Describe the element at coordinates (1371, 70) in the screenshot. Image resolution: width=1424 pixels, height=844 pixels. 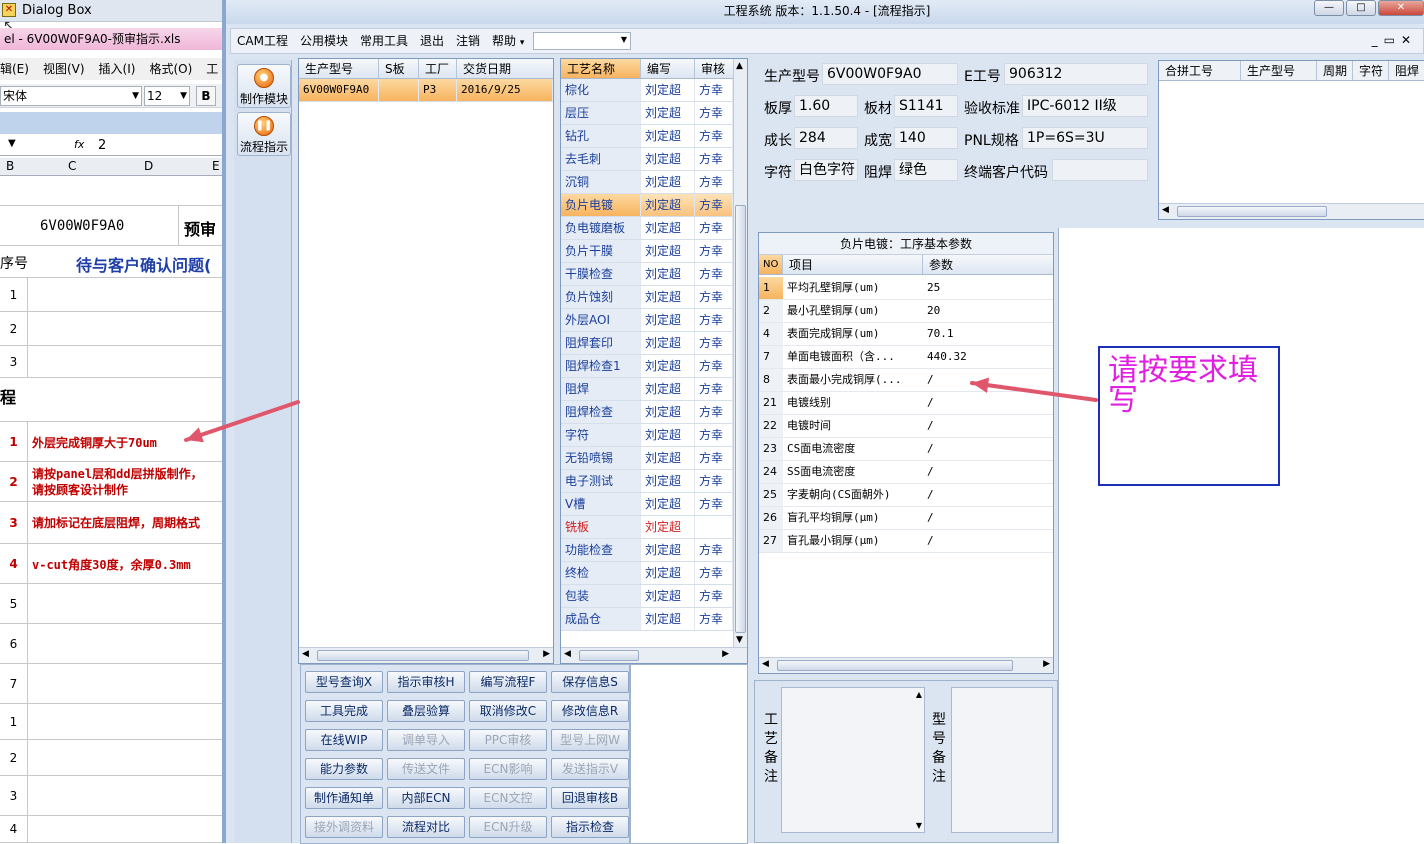
I see `col-merge-char: 字符` at that location.